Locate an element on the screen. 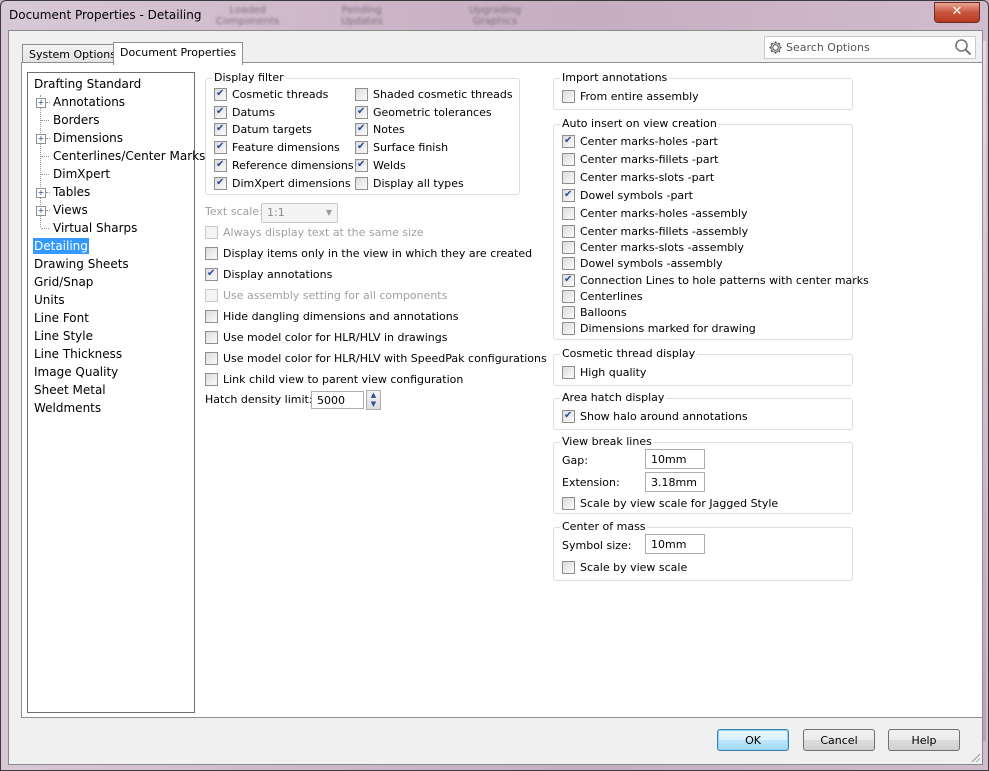 The width and height of the screenshot is (989, 771). tree-item-line-thickness: Line Thickness is located at coordinates (78, 354).